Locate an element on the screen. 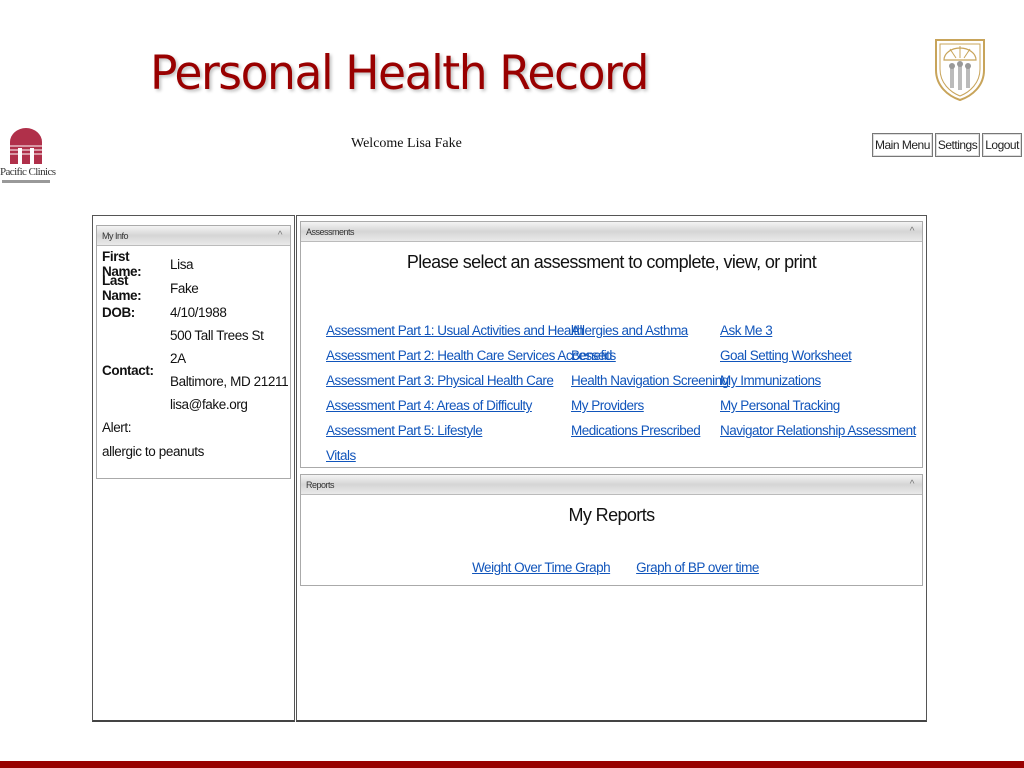 This screenshot has height=768, width=1024. assessments-header: Assessments ^ is located at coordinates (611, 232).